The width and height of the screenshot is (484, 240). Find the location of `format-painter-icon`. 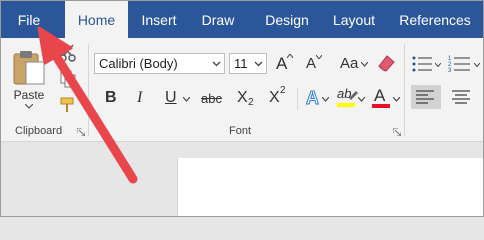

format-painter-icon is located at coordinates (67, 104).